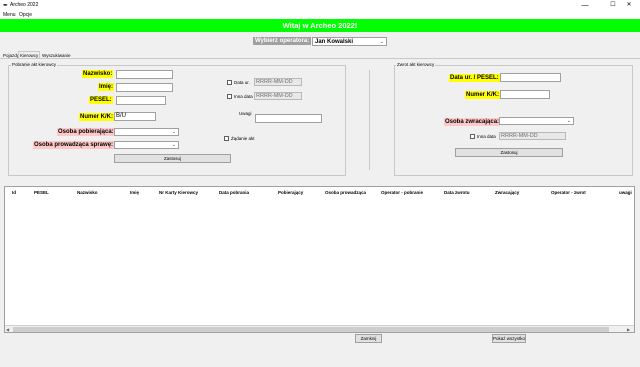 This screenshot has width=640, height=367. What do you see at coordinates (144, 74) in the screenshot?
I see `nazwisko-input` at bounding box center [144, 74].